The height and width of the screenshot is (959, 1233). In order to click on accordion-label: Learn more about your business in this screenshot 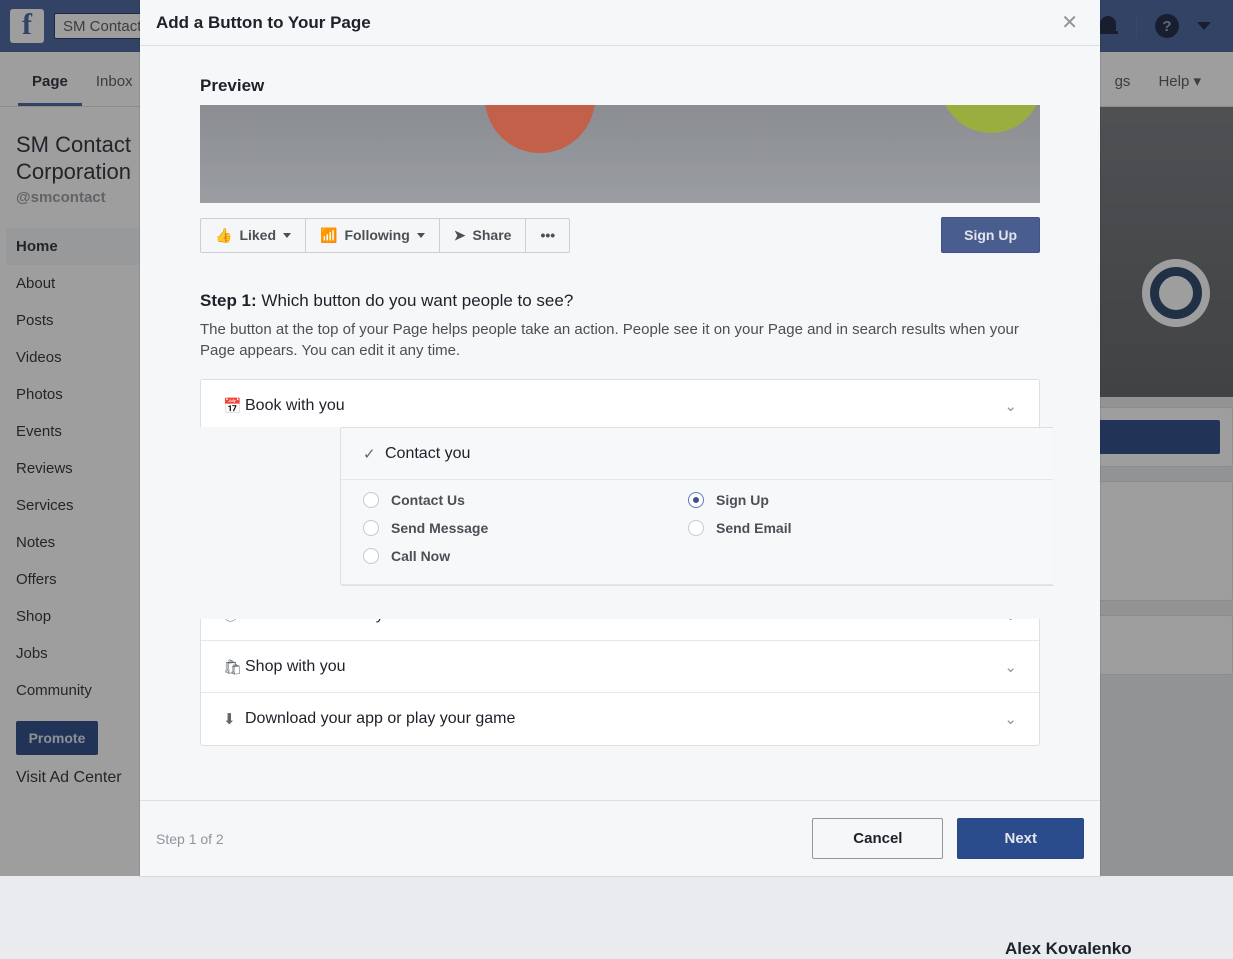, I will do `click(359, 615)`.